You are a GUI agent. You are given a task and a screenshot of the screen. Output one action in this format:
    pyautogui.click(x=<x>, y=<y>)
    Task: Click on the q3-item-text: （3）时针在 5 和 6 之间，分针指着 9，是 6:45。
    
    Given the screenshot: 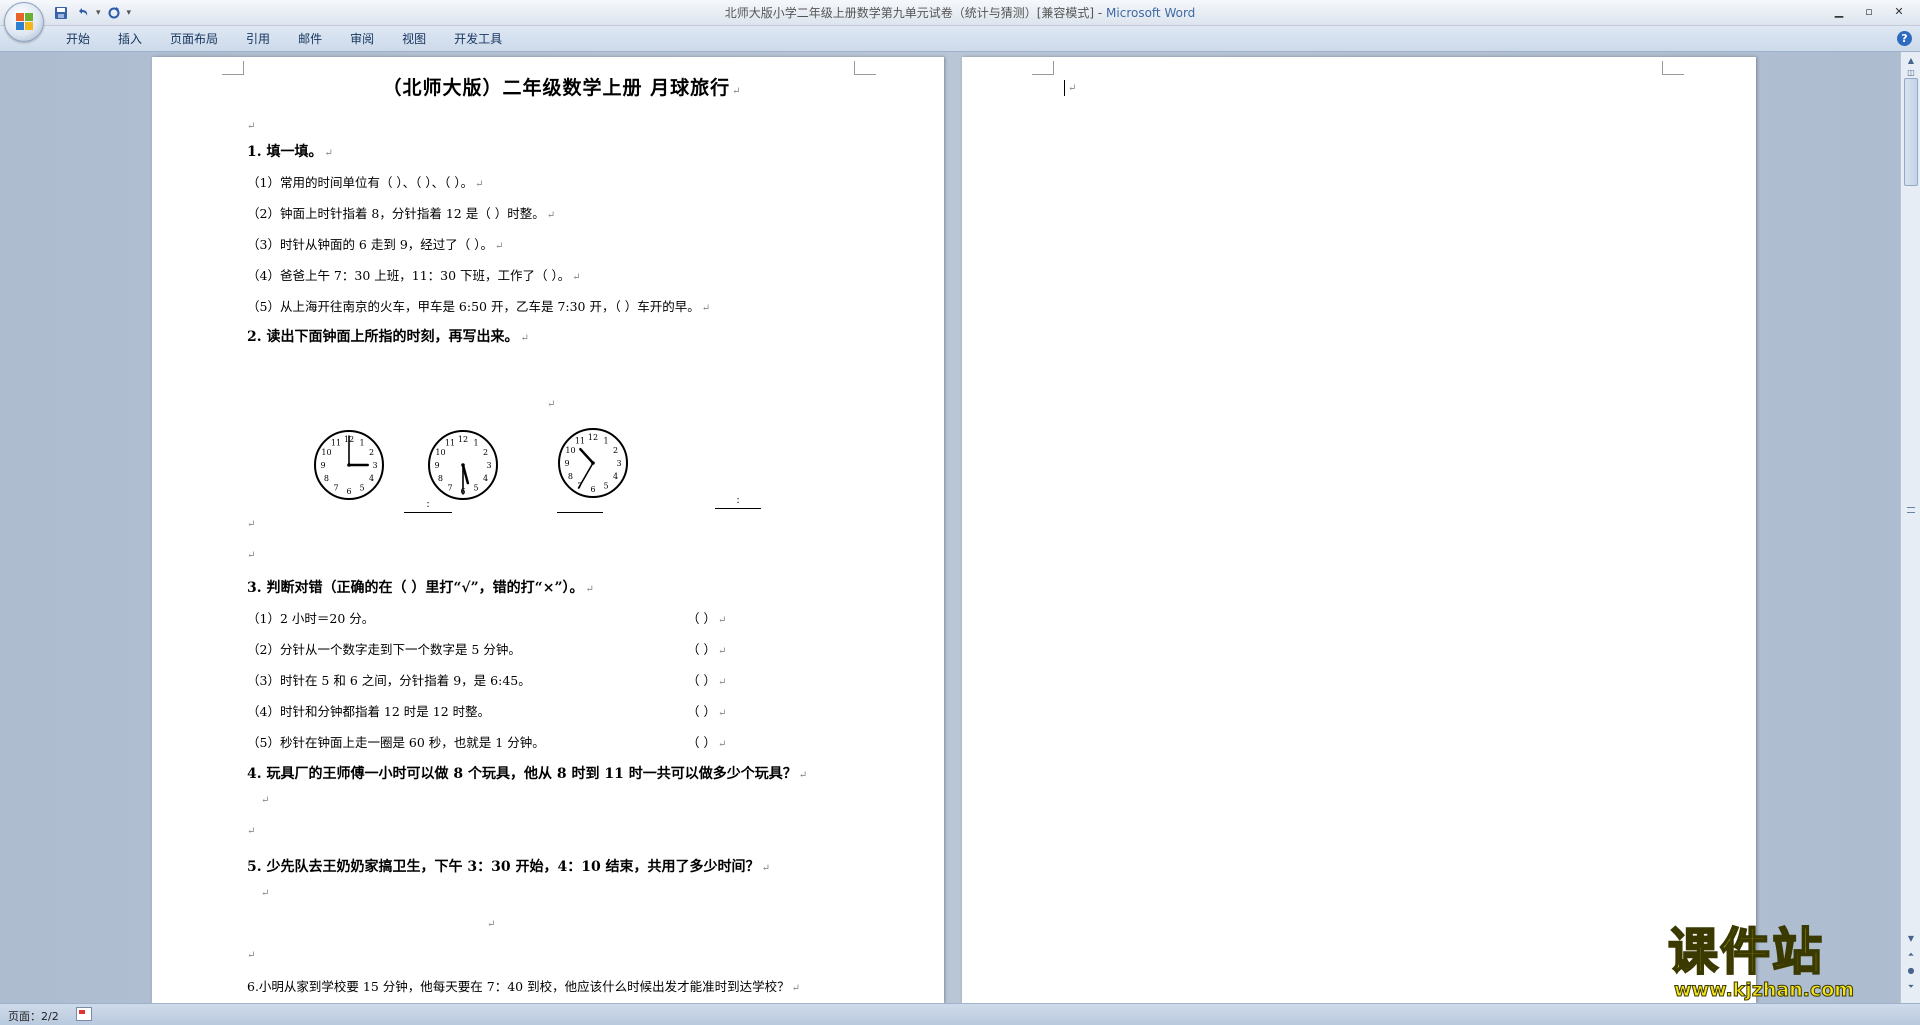 What is the action you would take?
    pyautogui.click(x=389, y=680)
    